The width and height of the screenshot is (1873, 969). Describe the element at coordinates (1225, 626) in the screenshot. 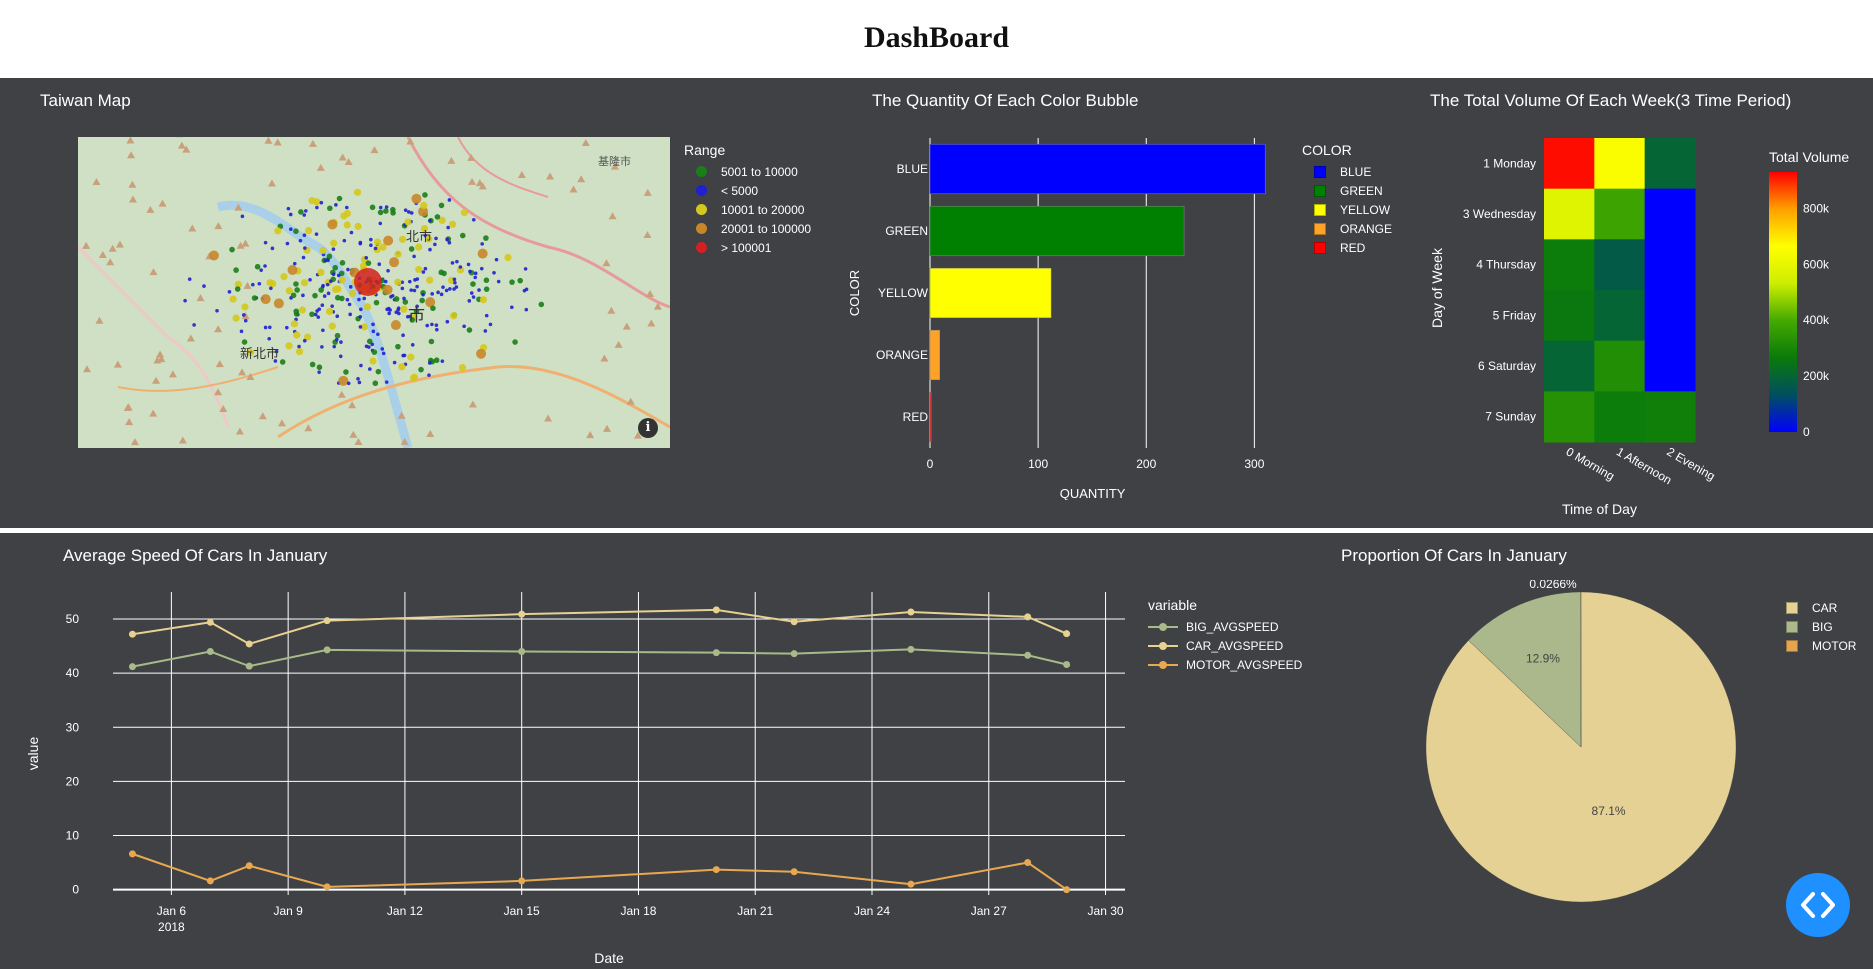

I see `line-legend-item: BIG_AVGSPEED` at that location.